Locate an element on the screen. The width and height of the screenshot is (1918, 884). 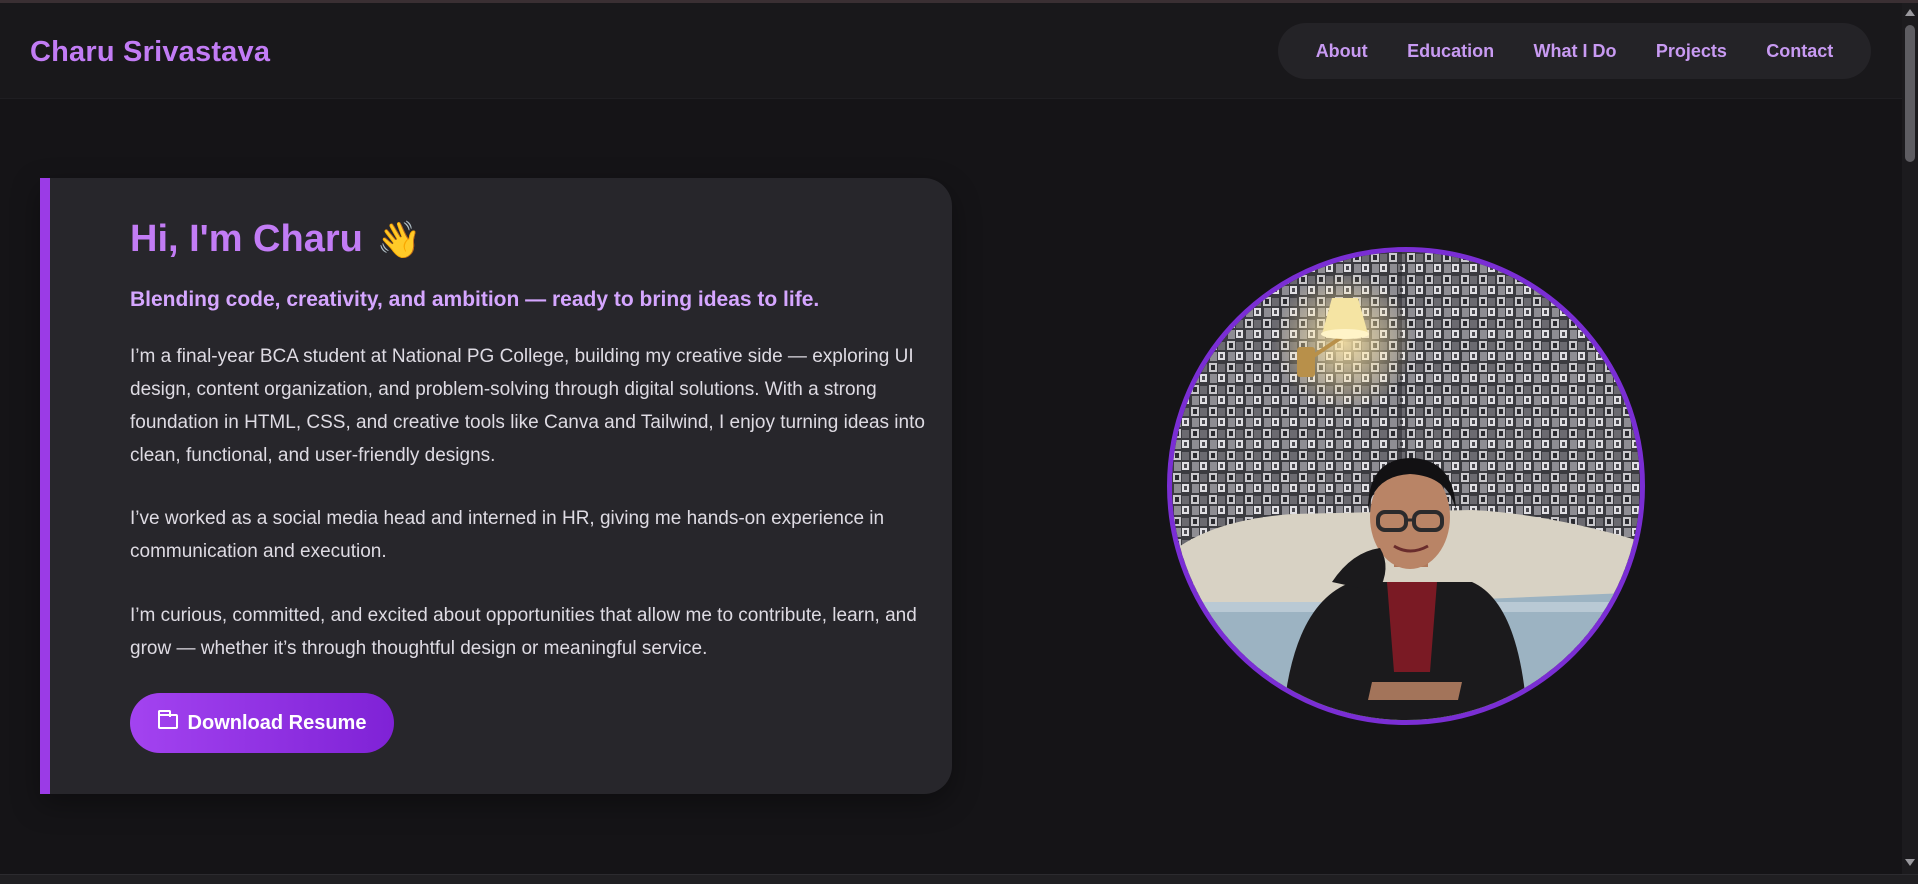
download-resume-label: Download Resume is located at coordinates (277, 722).